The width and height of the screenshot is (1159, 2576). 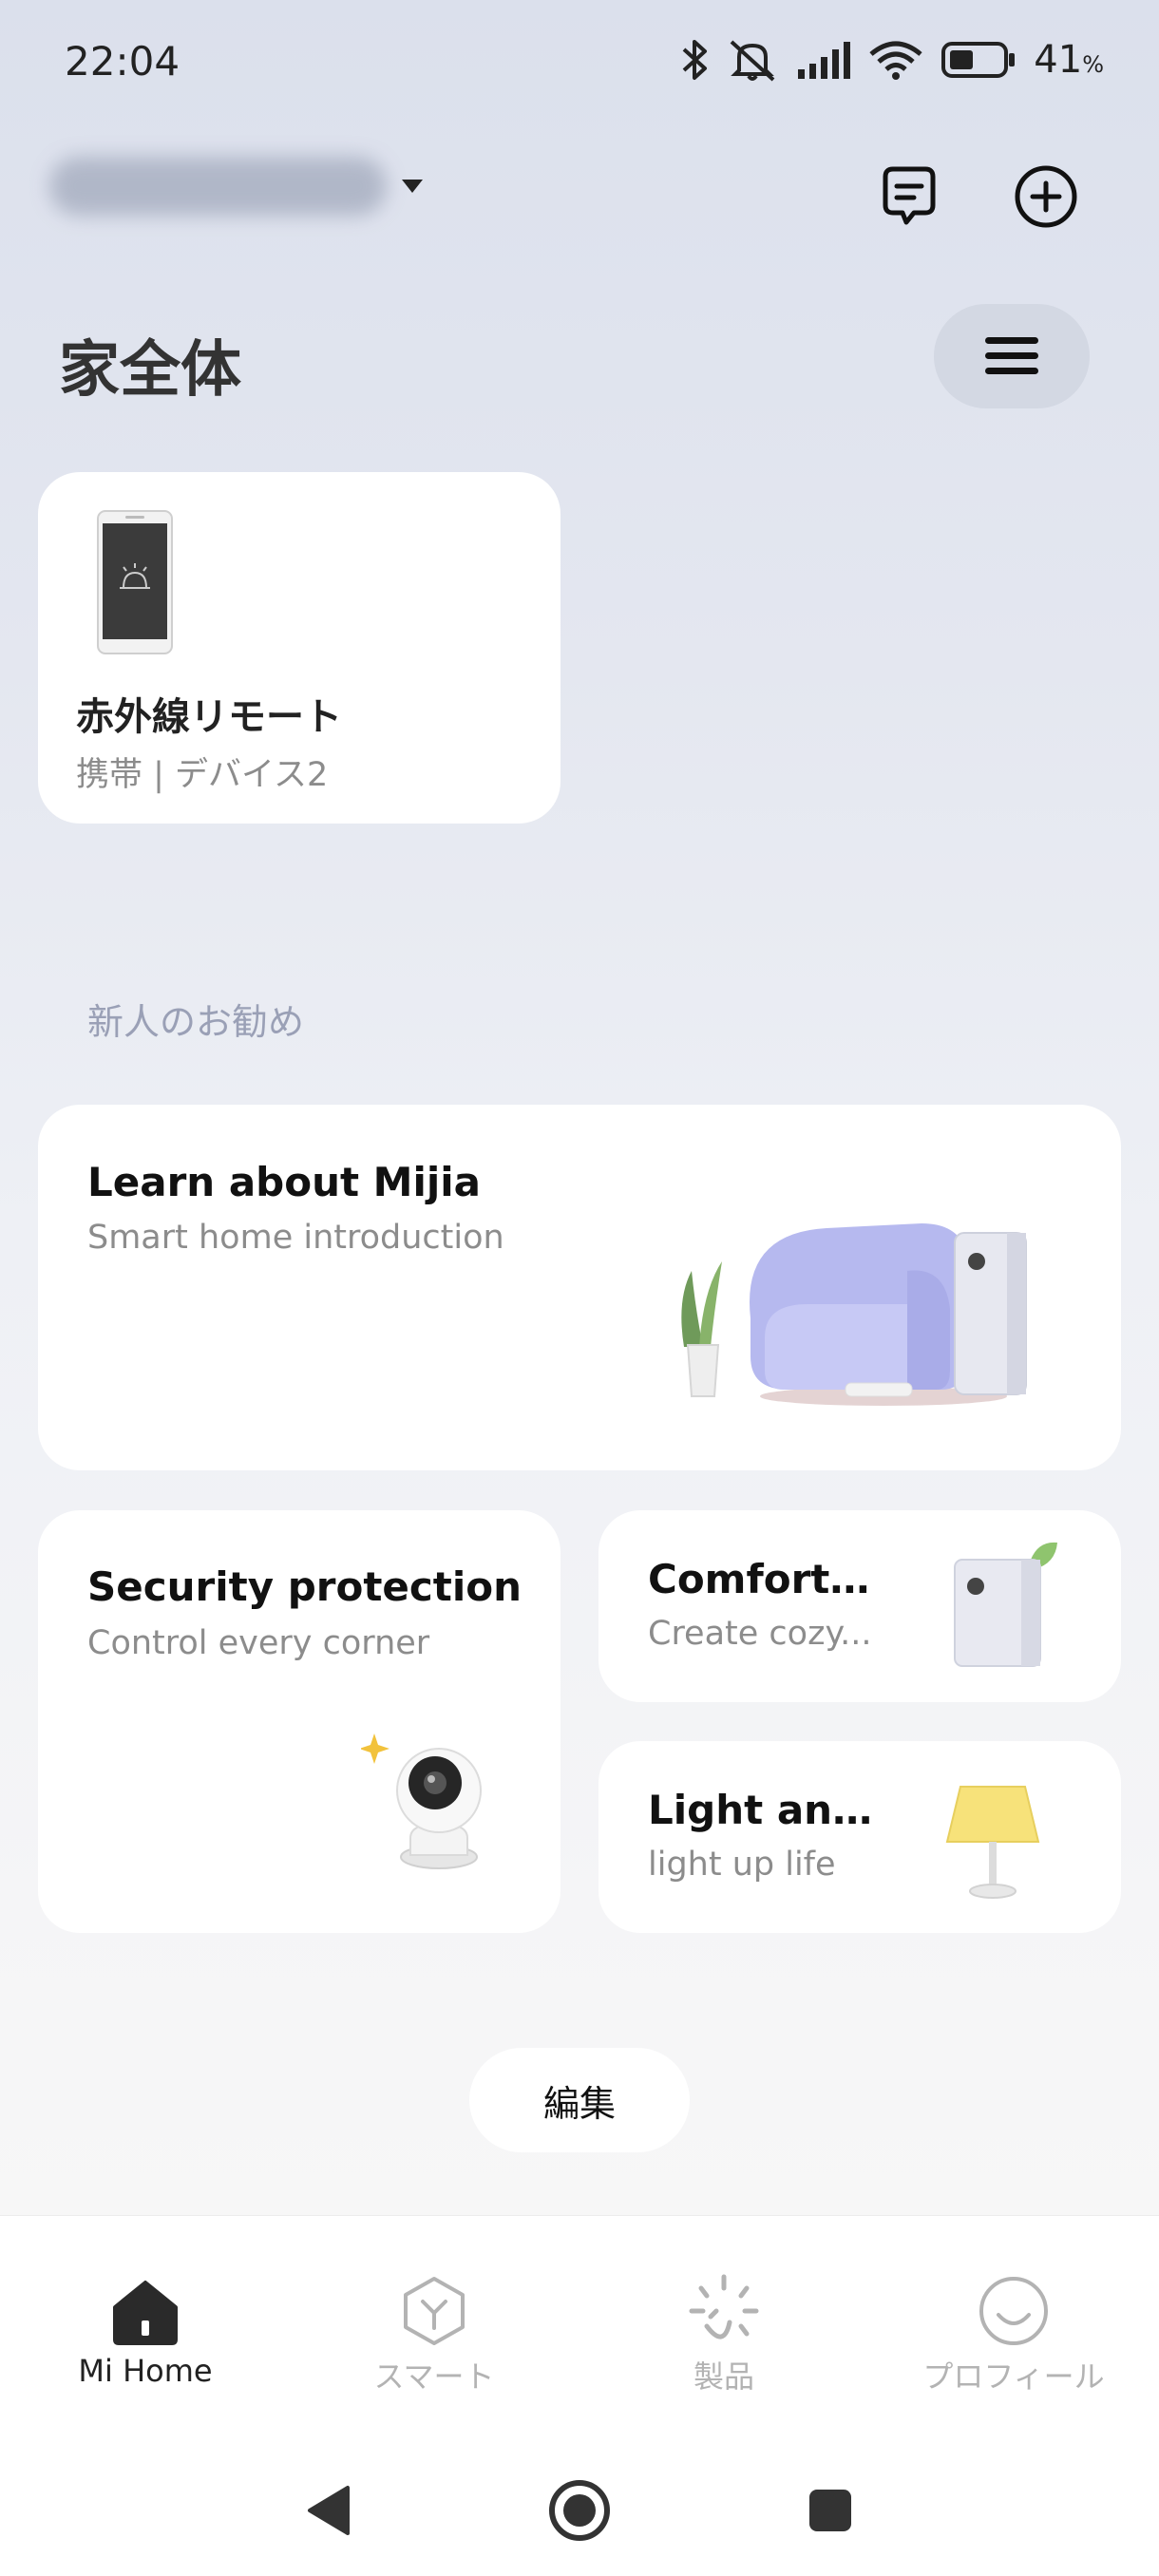 I want to click on products-icon, so click(x=724, y=2306).